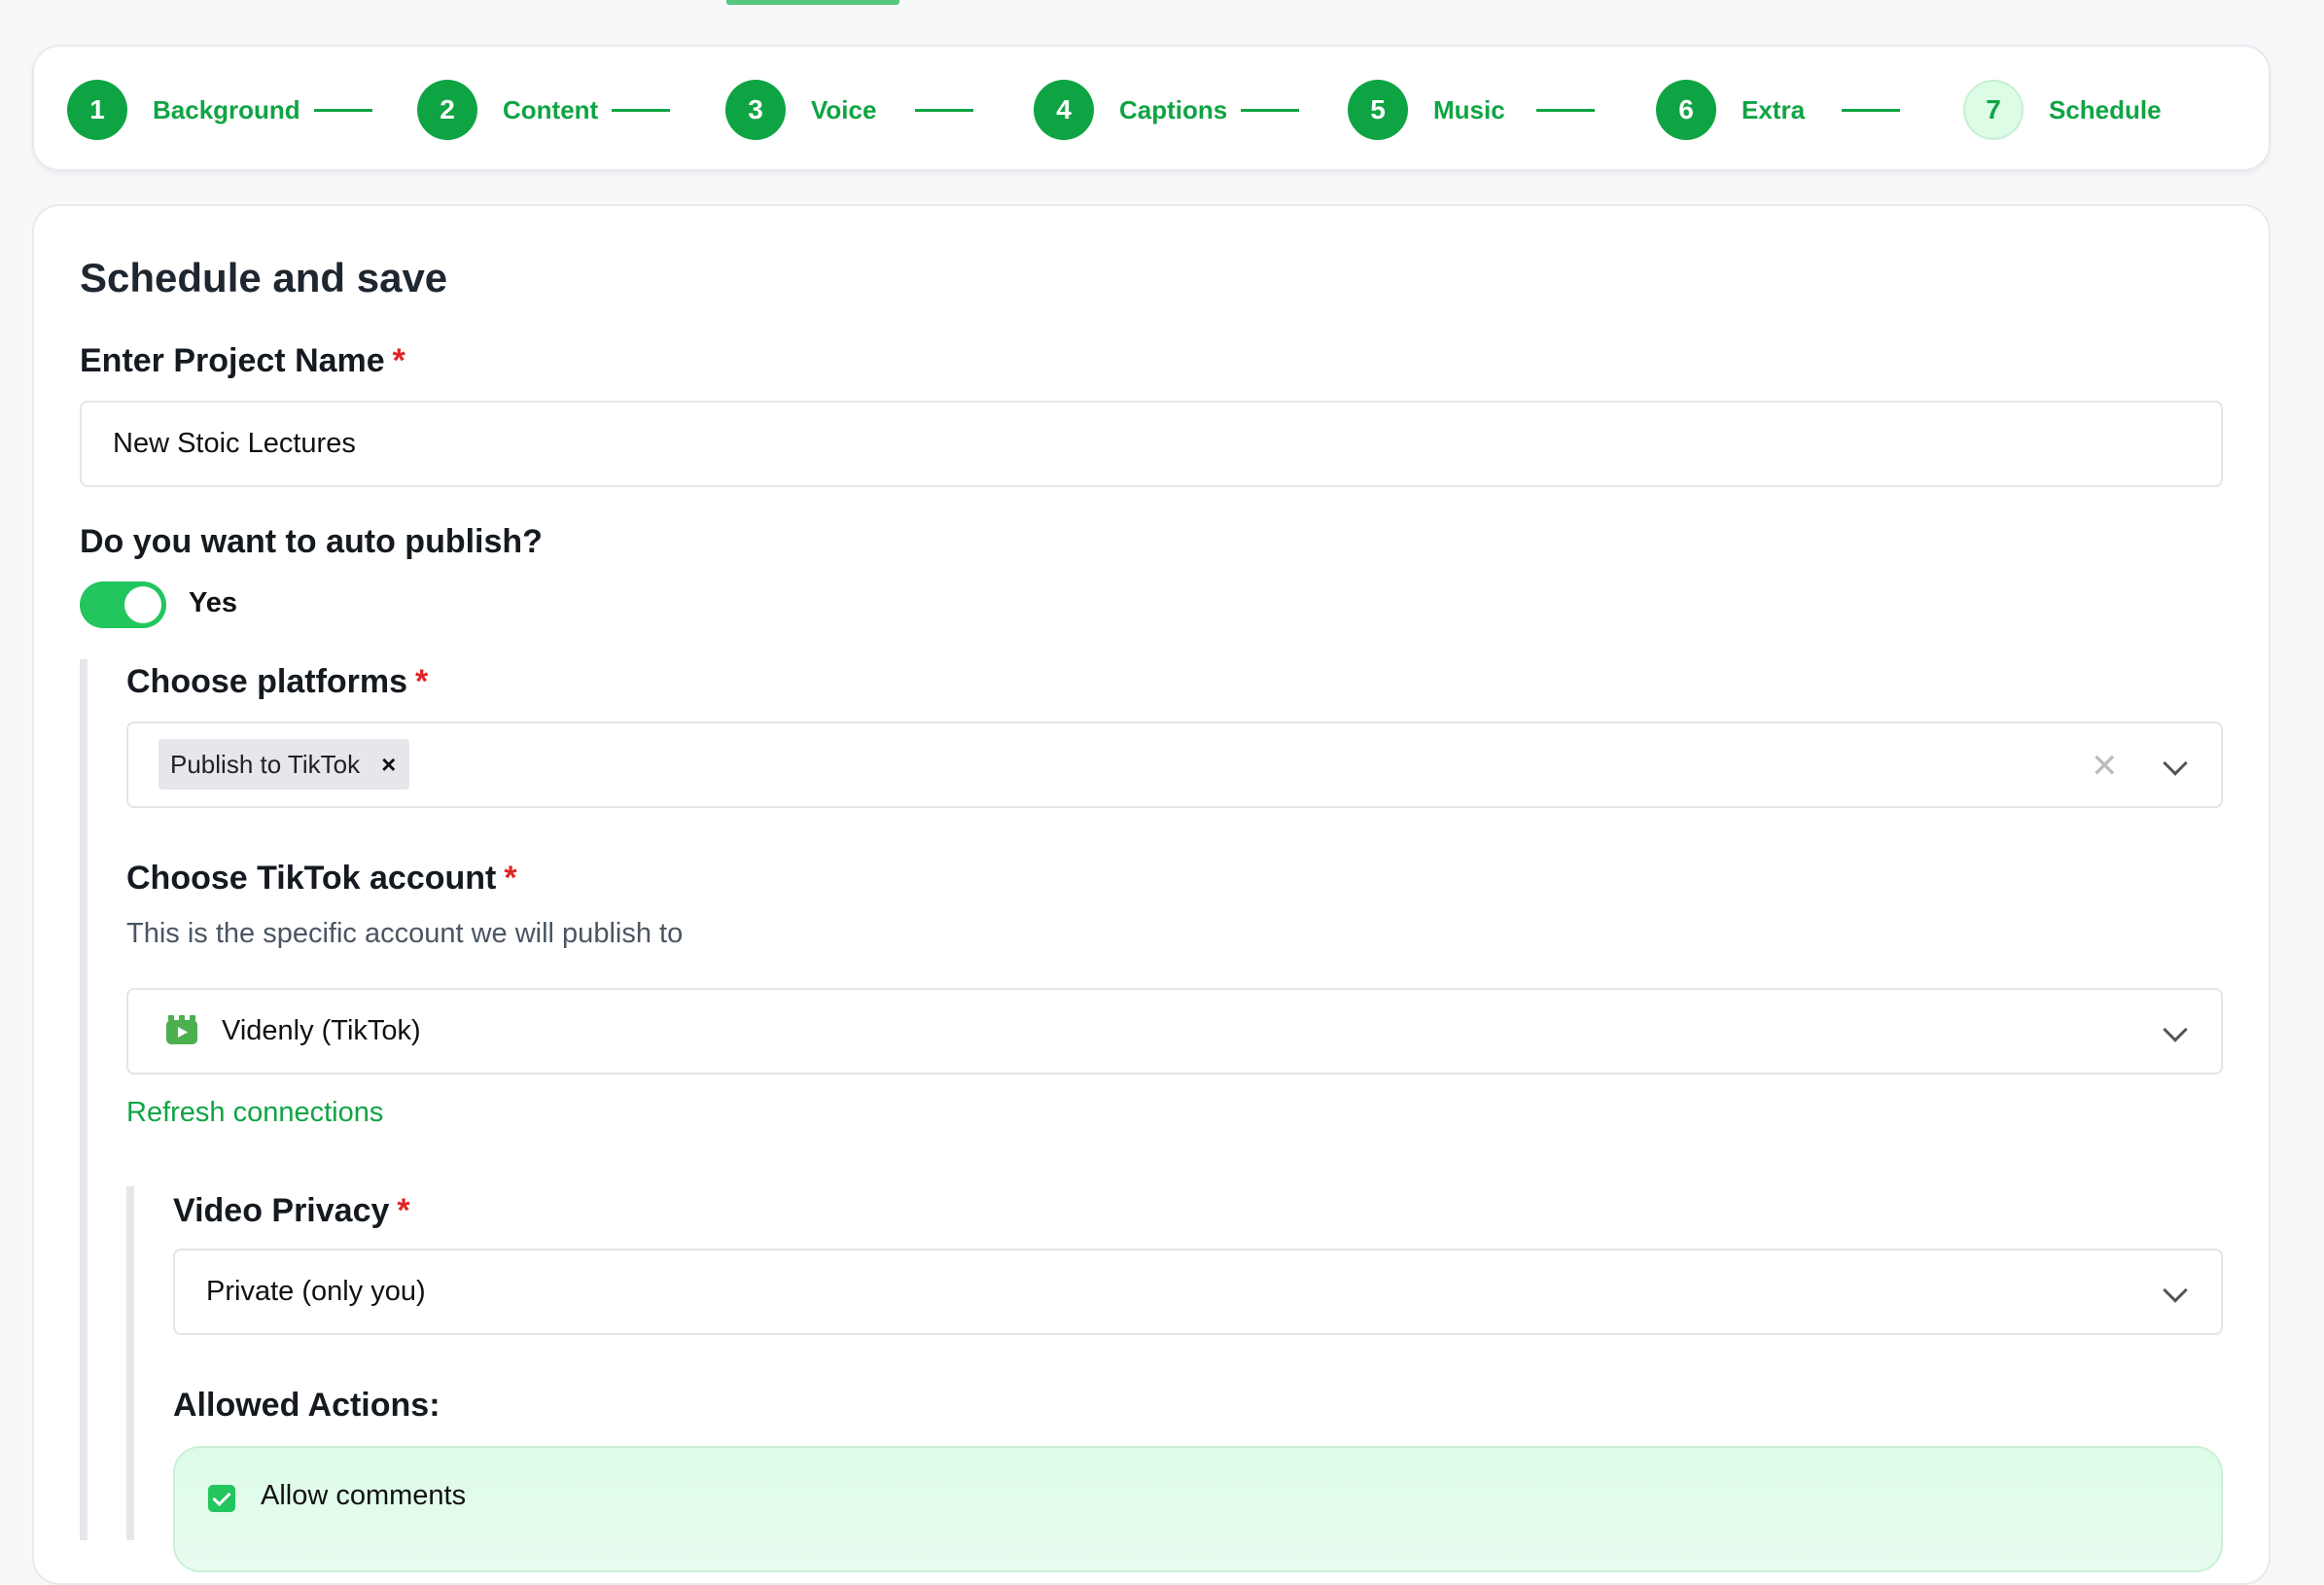 This screenshot has width=2324, height=1585. I want to click on label-text: Video Privacy, so click(281, 1210).